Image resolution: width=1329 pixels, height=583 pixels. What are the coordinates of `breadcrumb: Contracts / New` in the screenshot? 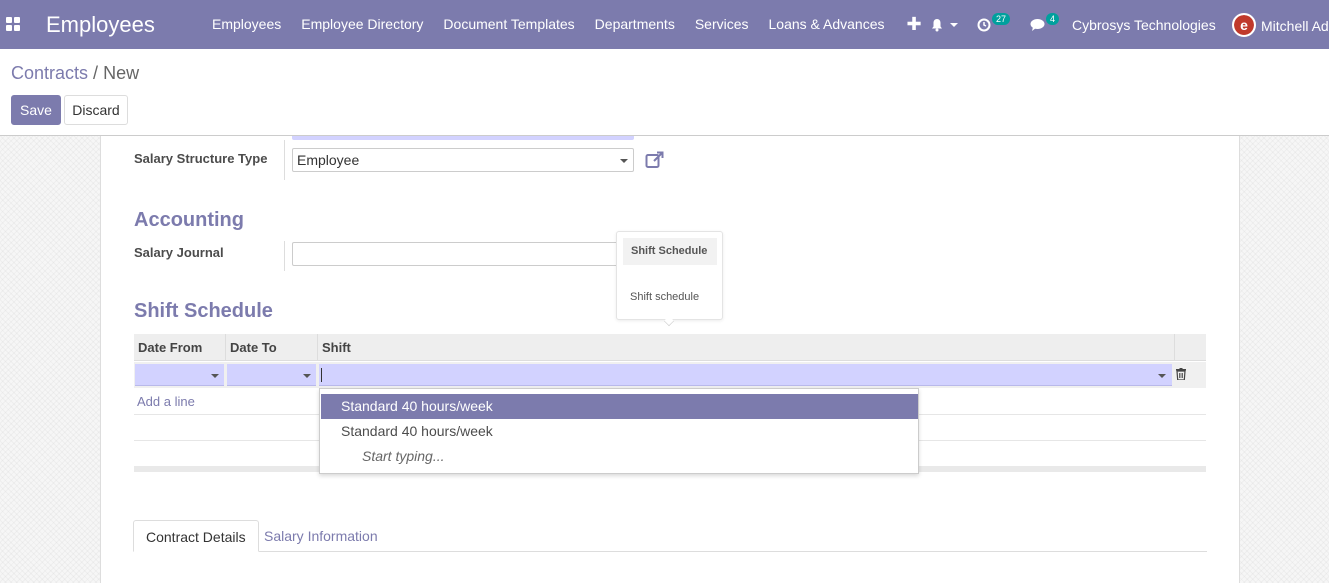 It's located at (75, 73).